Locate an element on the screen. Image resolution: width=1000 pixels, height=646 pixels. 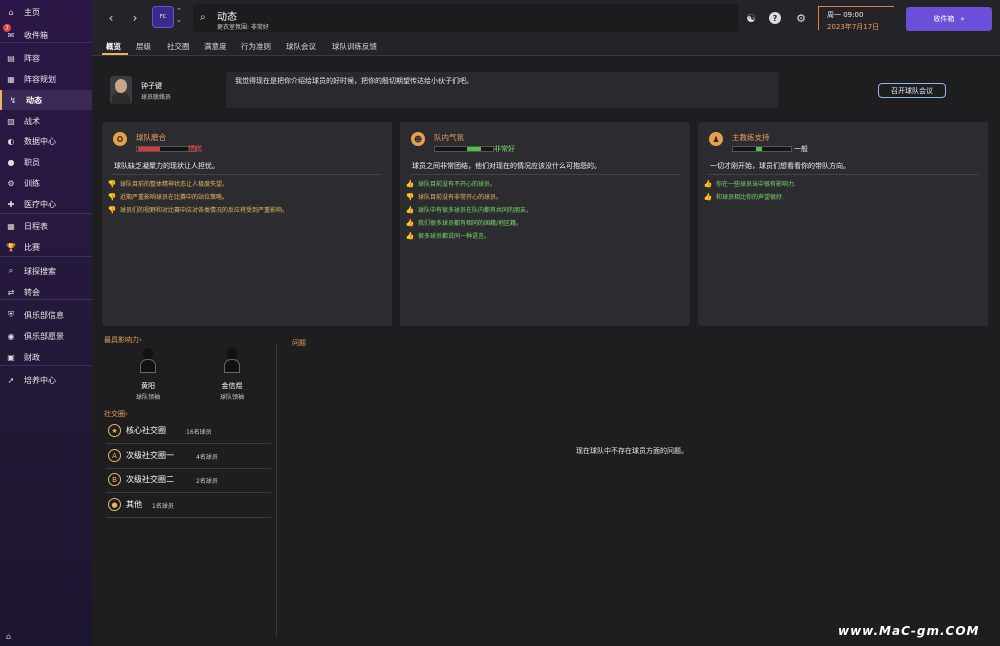
social-group-name: 次级社交圈二 is located at coordinates (150, 479).